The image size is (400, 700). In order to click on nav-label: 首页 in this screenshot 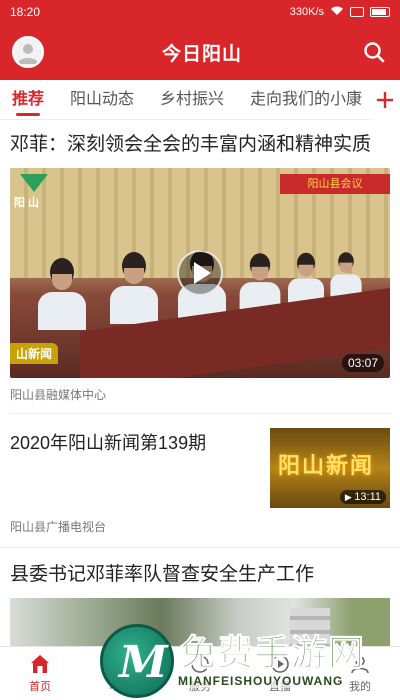, I will do `click(40, 687)`.